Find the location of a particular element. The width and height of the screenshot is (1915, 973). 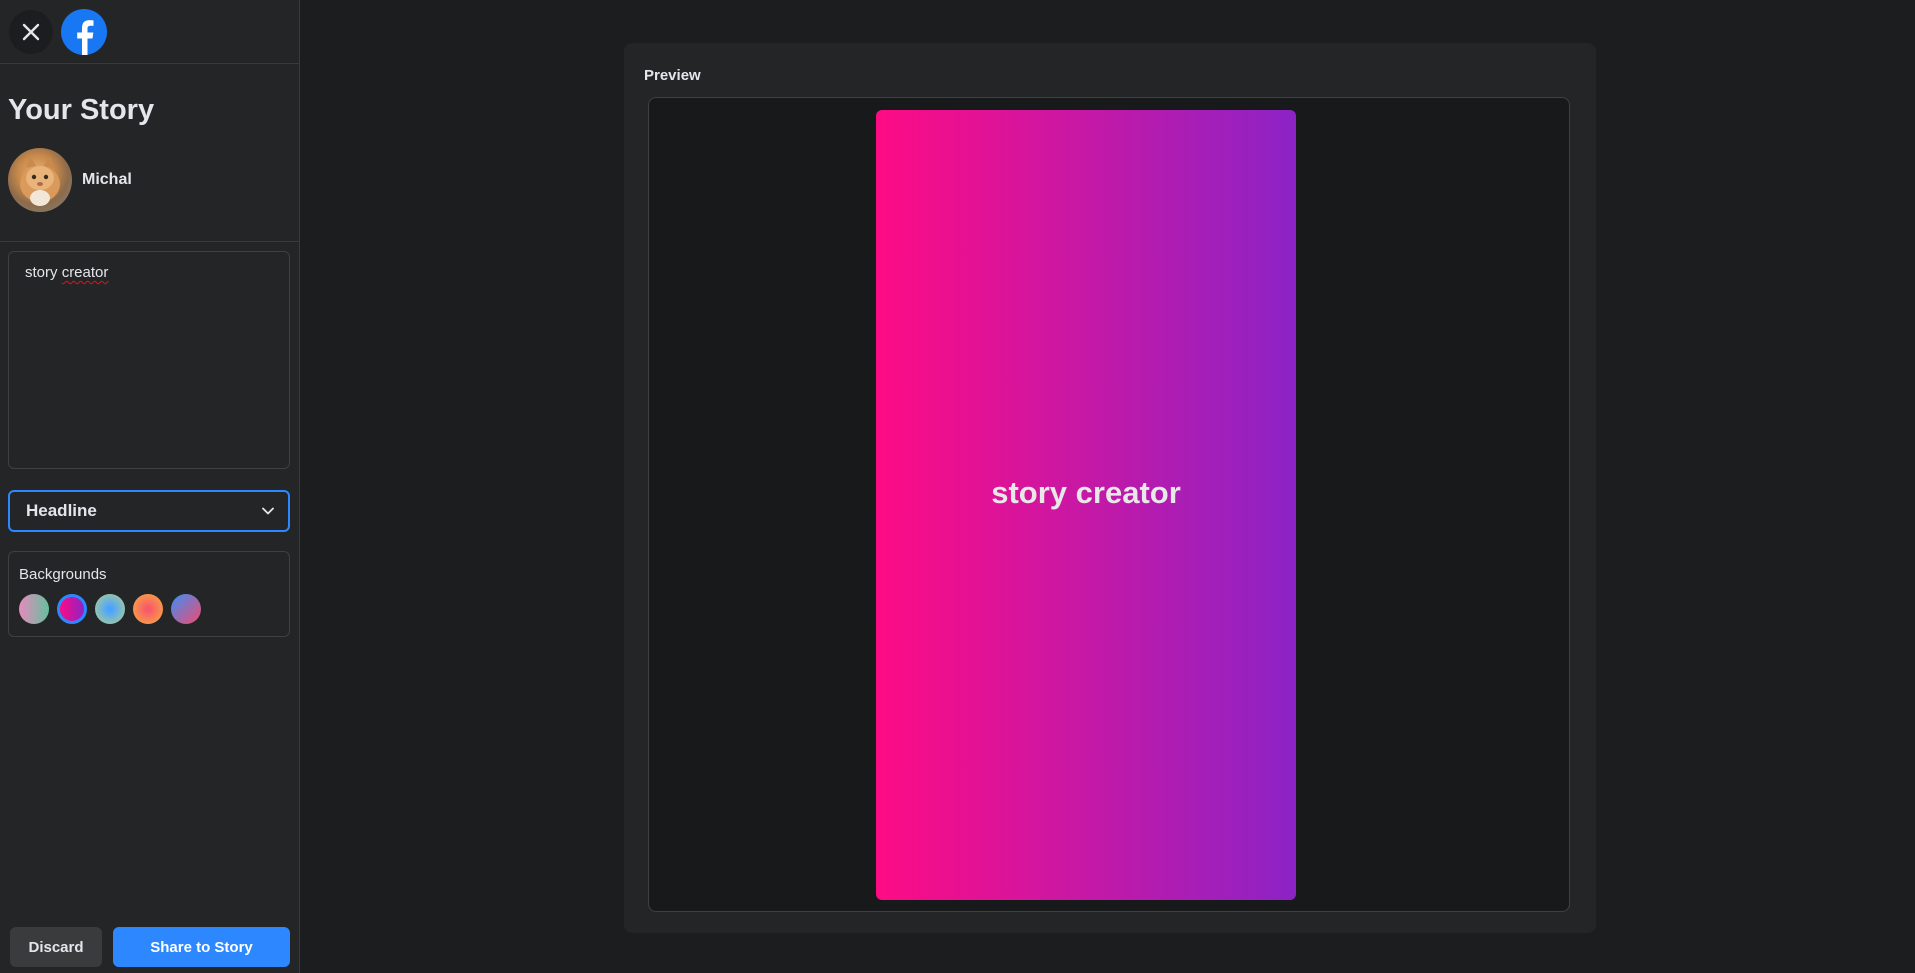

discard-button: Discard is located at coordinates (56, 947).